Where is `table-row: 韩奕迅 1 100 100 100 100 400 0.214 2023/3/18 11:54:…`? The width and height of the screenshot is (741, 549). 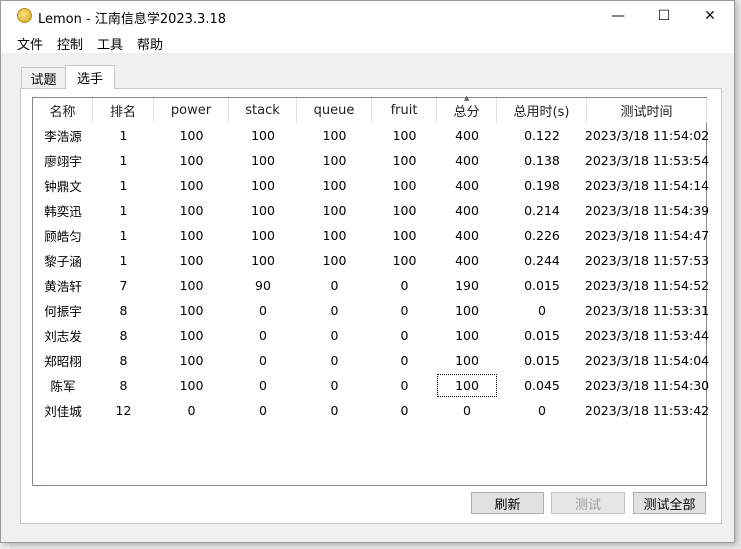 table-row: 韩奕迅 1 100 100 100 100 400 0.214 2023/3/18 11:54:… is located at coordinates (371, 210).